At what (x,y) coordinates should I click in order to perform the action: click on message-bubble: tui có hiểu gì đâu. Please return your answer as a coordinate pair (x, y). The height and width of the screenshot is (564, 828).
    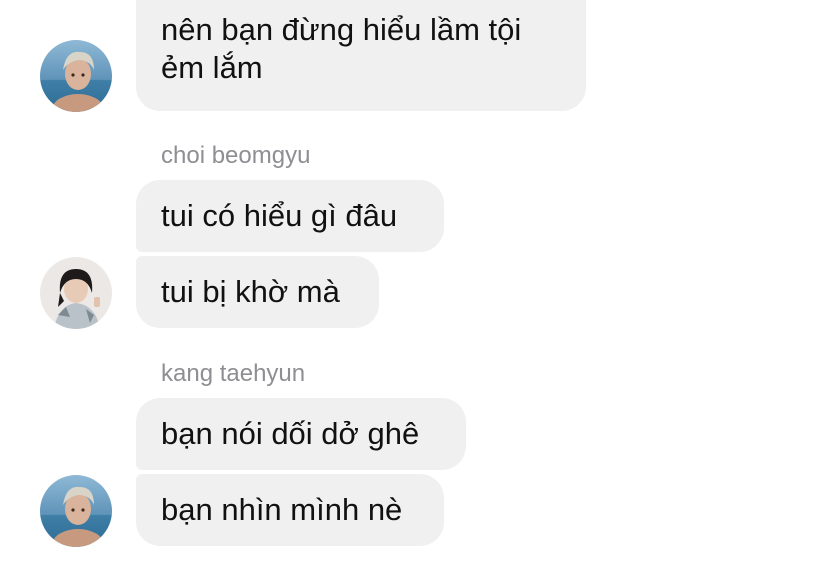
    Looking at the image, I should click on (290, 216).